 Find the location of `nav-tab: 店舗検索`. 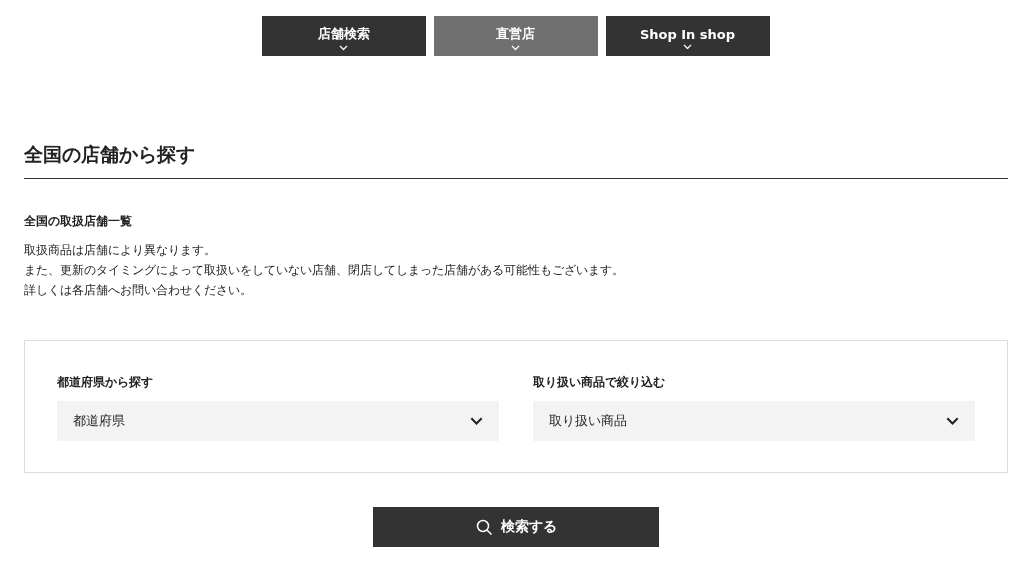

nav-tab: 店舗検索 is located at coordinates (343, 36).